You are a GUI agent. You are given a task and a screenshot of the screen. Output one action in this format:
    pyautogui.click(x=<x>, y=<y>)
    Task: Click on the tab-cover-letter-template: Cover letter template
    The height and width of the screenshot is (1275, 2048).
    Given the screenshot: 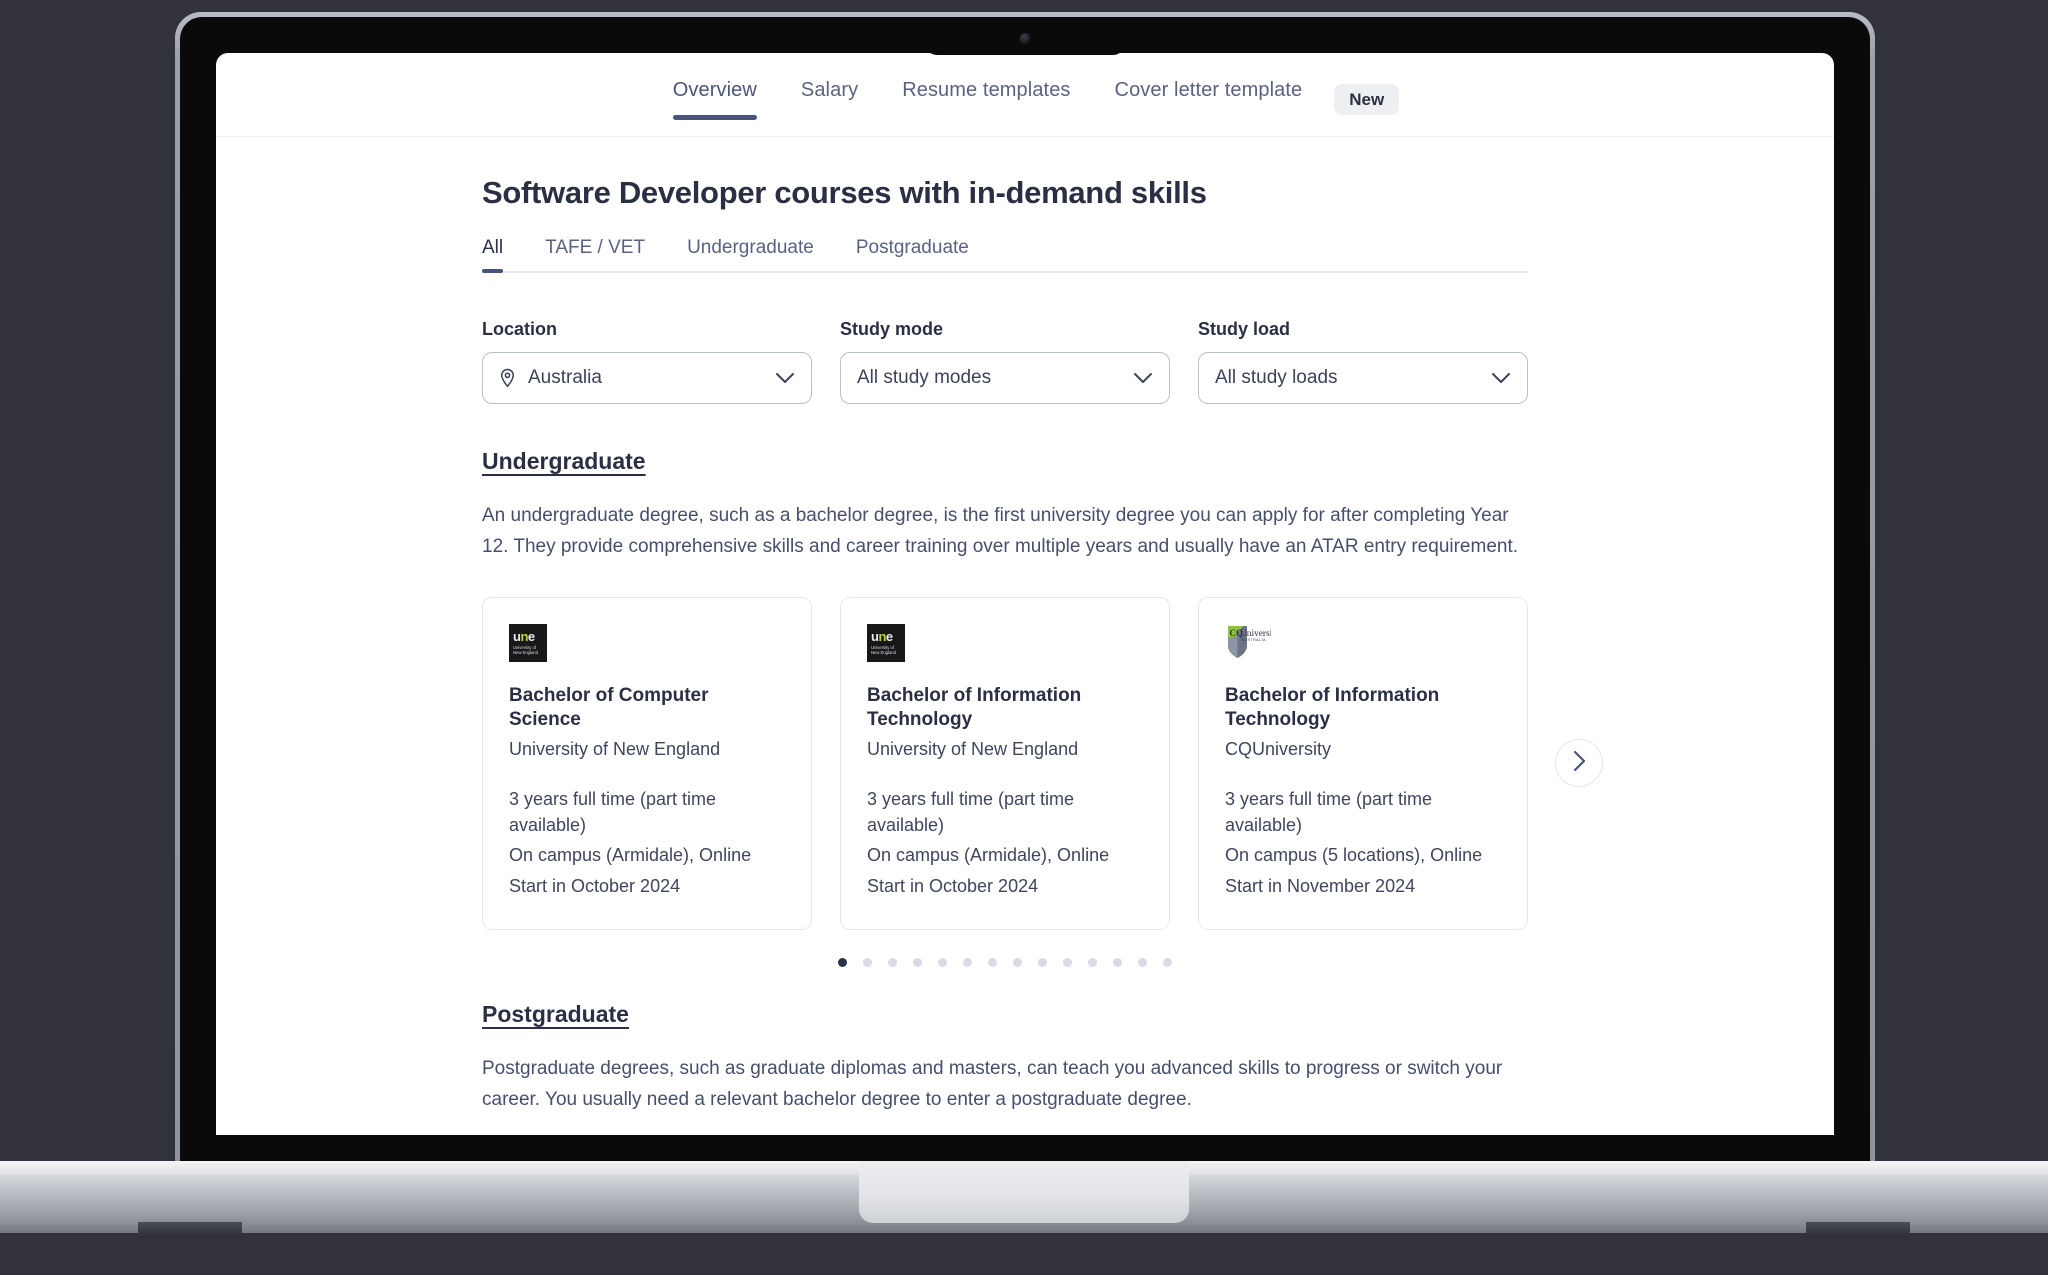 What is the action you would take?
    pyautogui.click(x=1209, y=99)
    